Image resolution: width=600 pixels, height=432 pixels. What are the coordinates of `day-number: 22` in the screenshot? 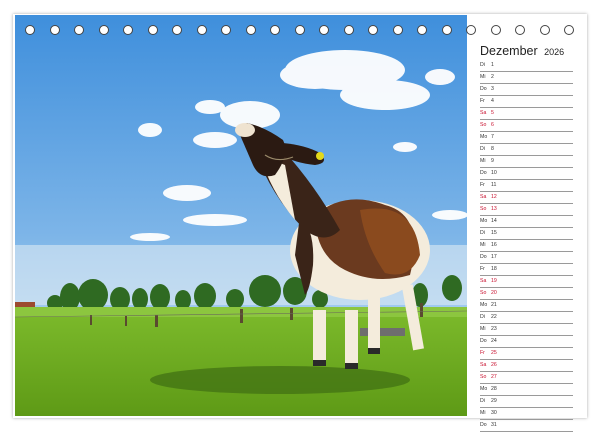 It's located at (494, 317).